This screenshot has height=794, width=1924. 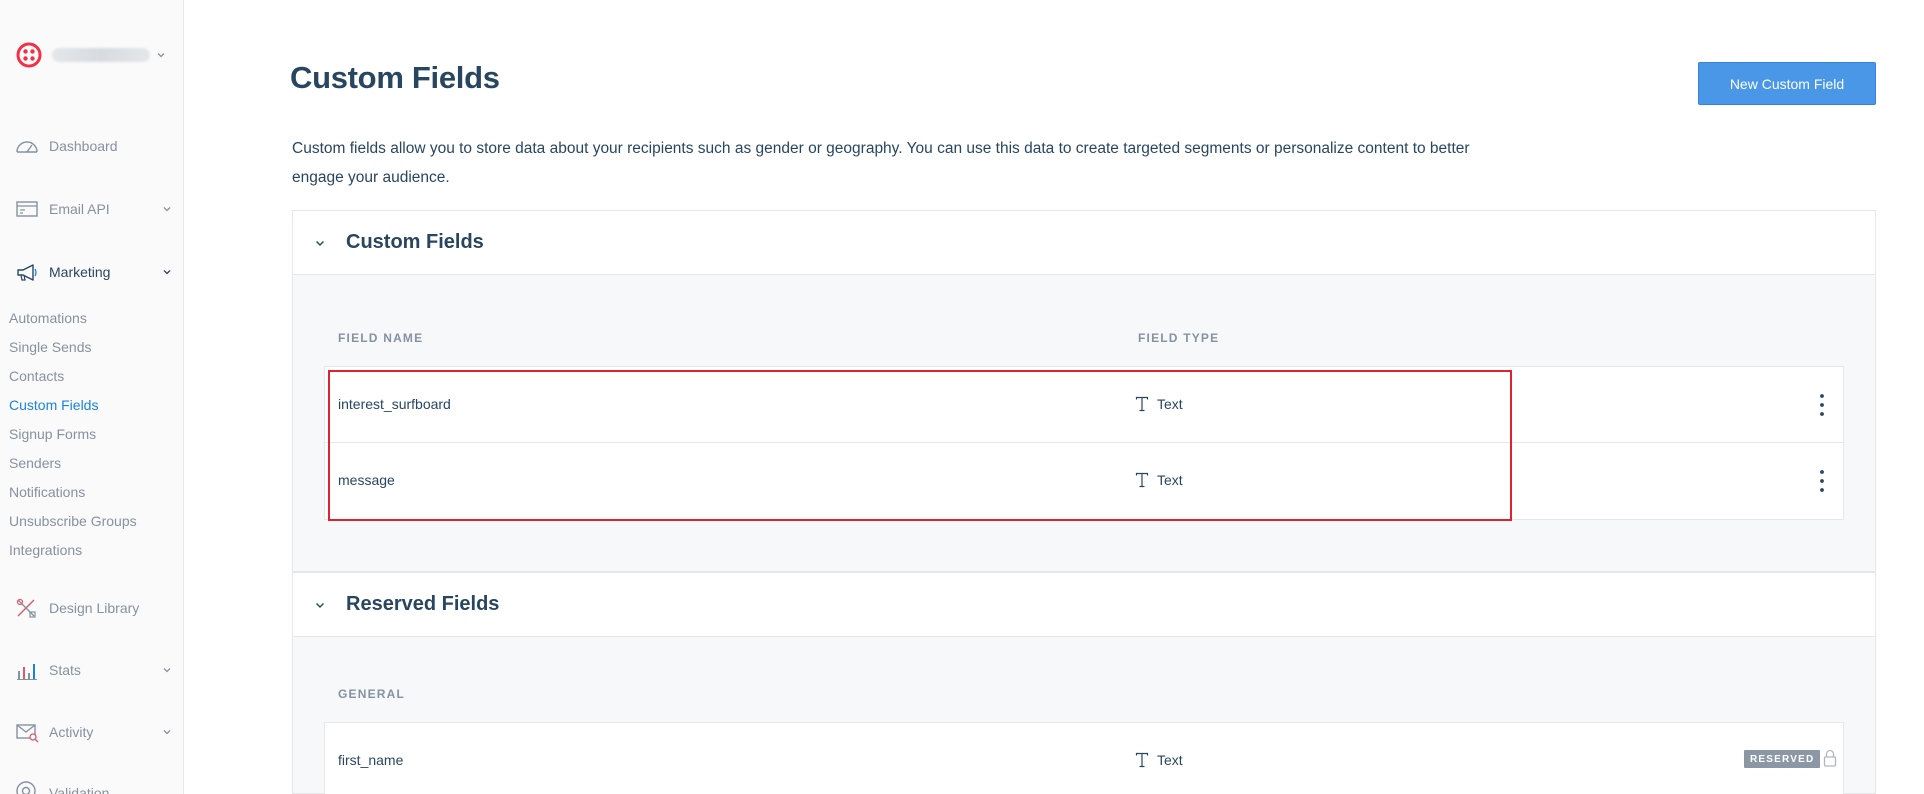 What do you see at coordinates (48, 318) in the screenshot?
I see `sidebar-item-automations: Automations` at bounding box center [48, 318].